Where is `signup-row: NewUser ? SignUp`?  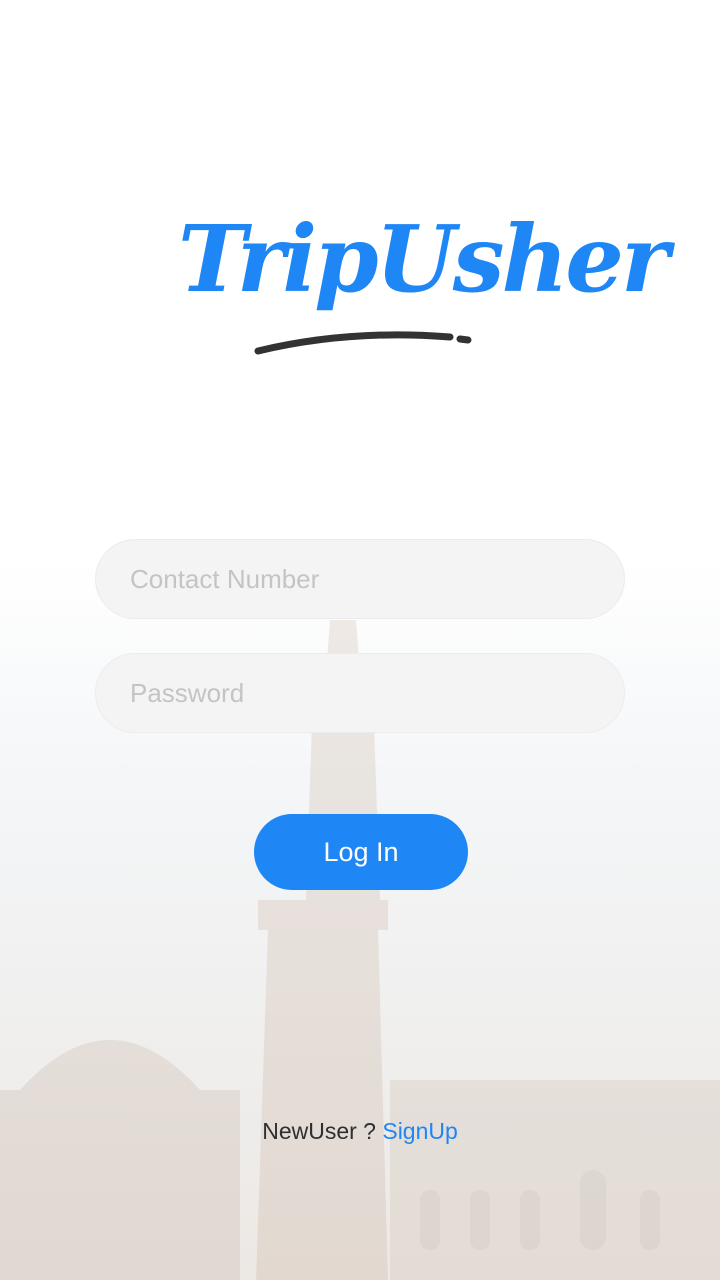 signup-row: NewUser ? SignUp is located at coordinates (360, 1131).